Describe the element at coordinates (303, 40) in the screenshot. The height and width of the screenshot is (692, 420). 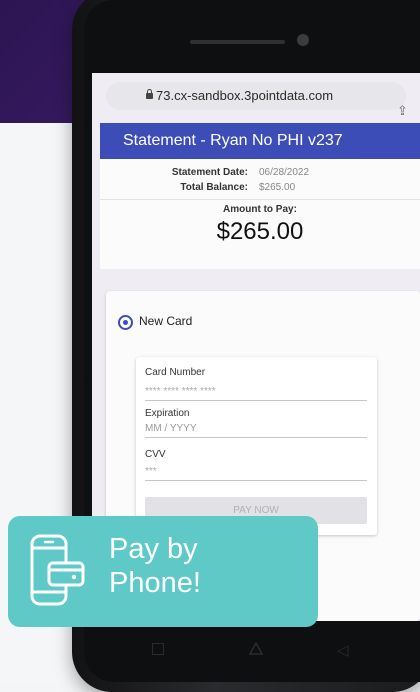
I see `phone-camera` at that location.